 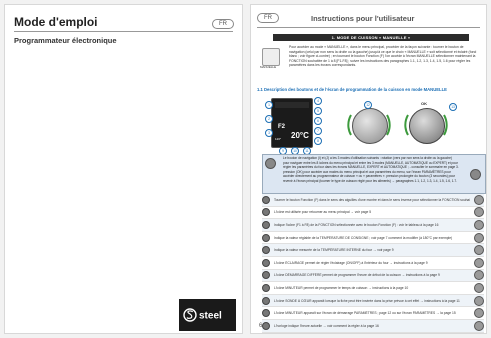 What do you see at coordinates (424, 103) in the screenshot?
I see `ok-label: OK` at bounding box center [424, 103].